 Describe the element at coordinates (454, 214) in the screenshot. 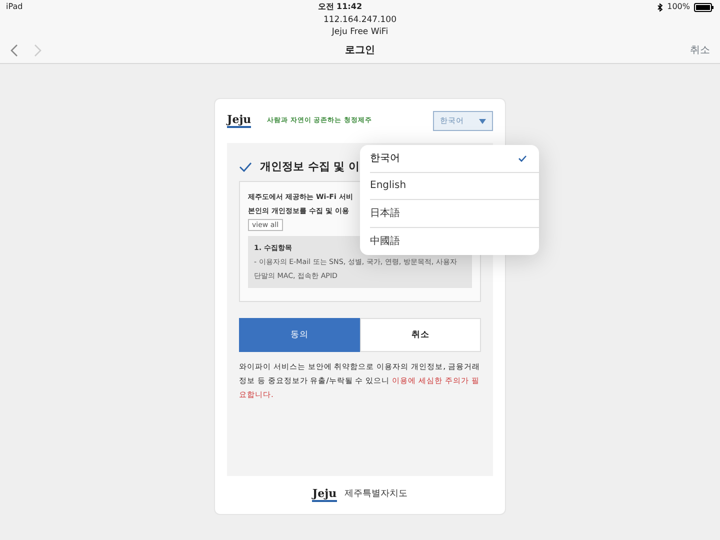

I see `language-option: 日本語` at that location.